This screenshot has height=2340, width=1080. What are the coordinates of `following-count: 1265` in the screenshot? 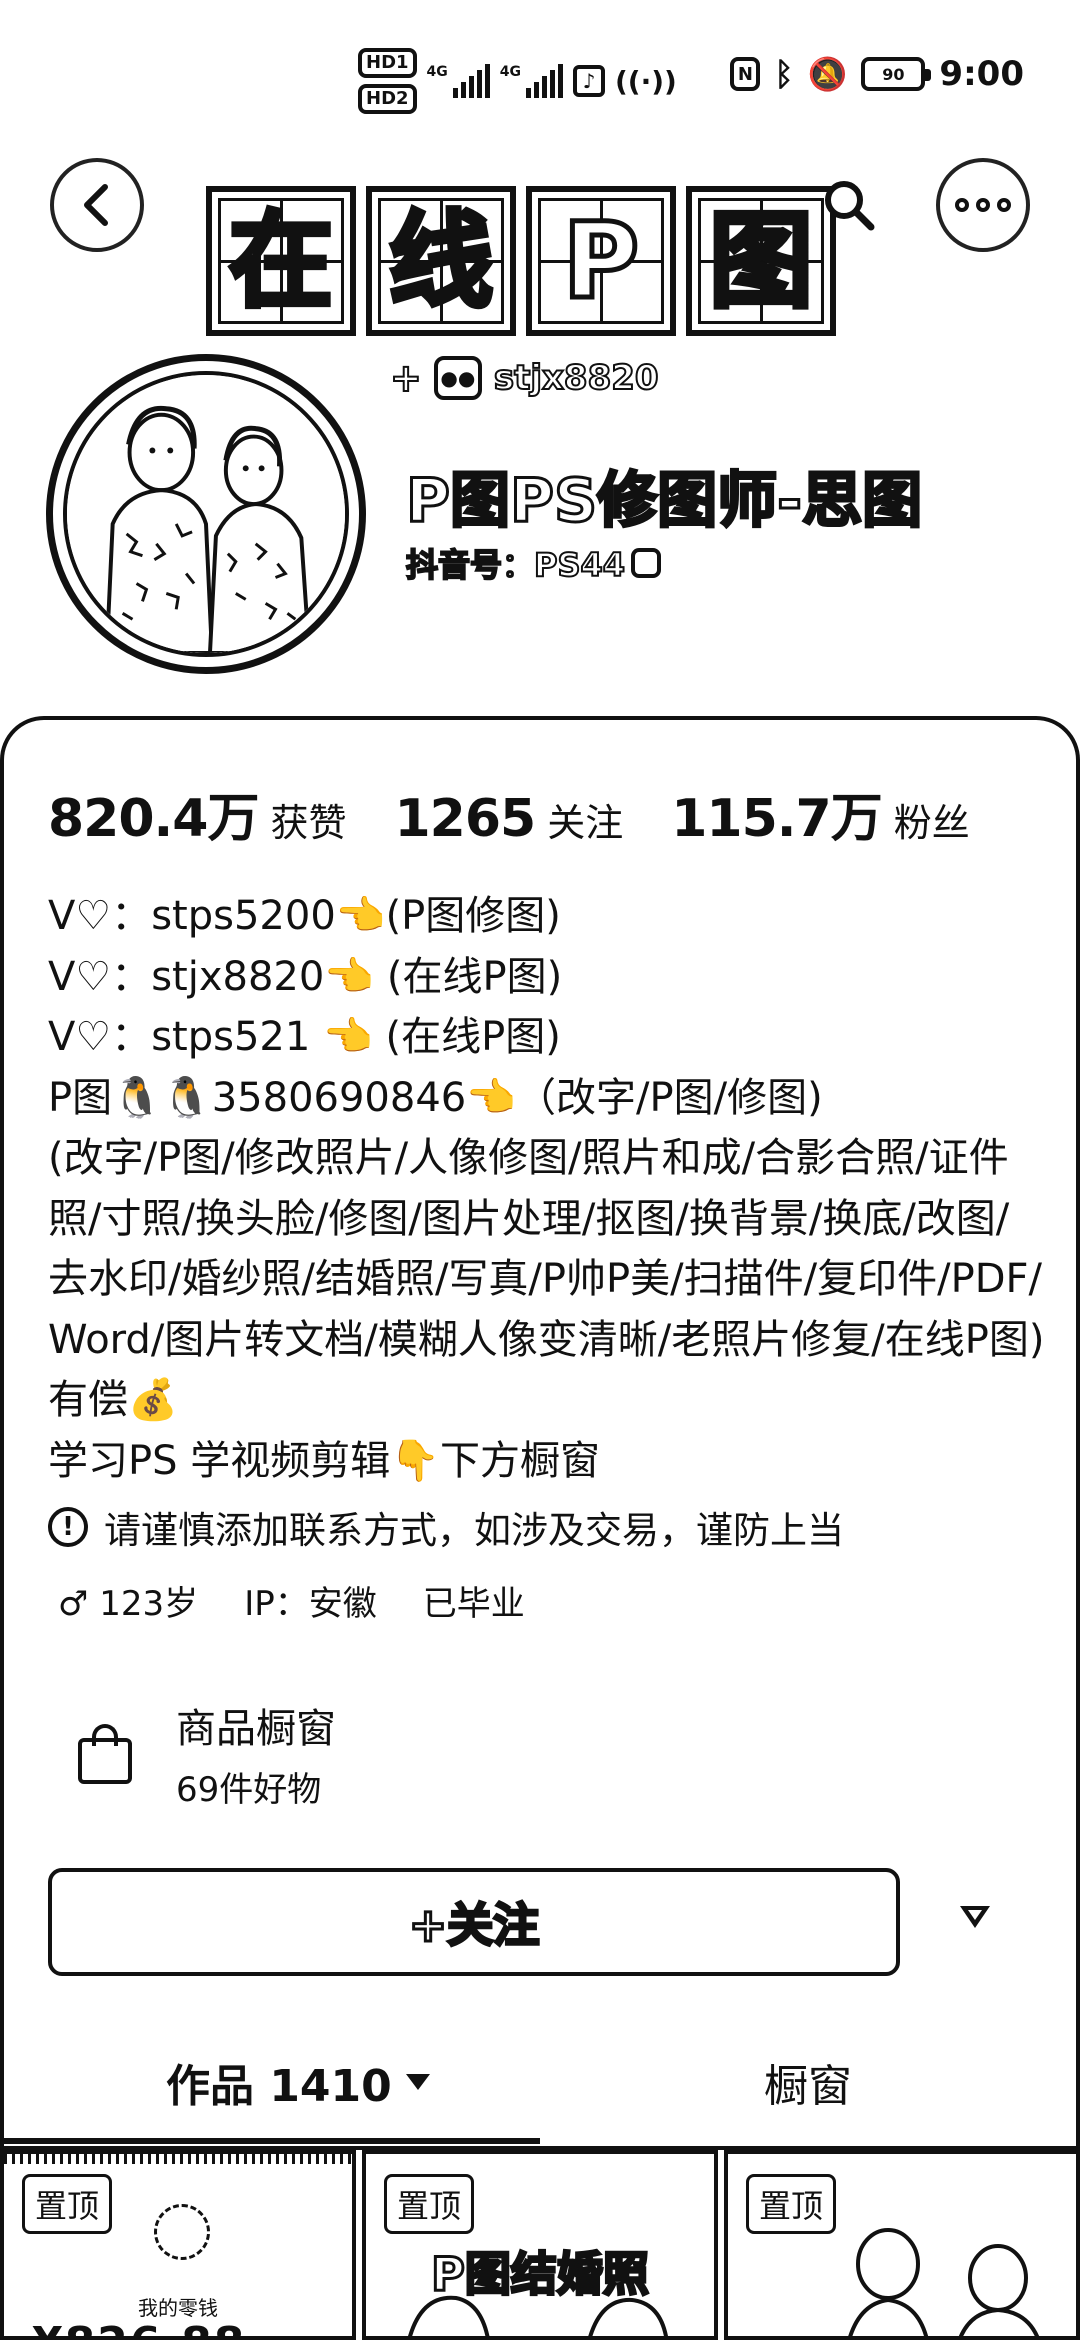 It's located at (466, 819).